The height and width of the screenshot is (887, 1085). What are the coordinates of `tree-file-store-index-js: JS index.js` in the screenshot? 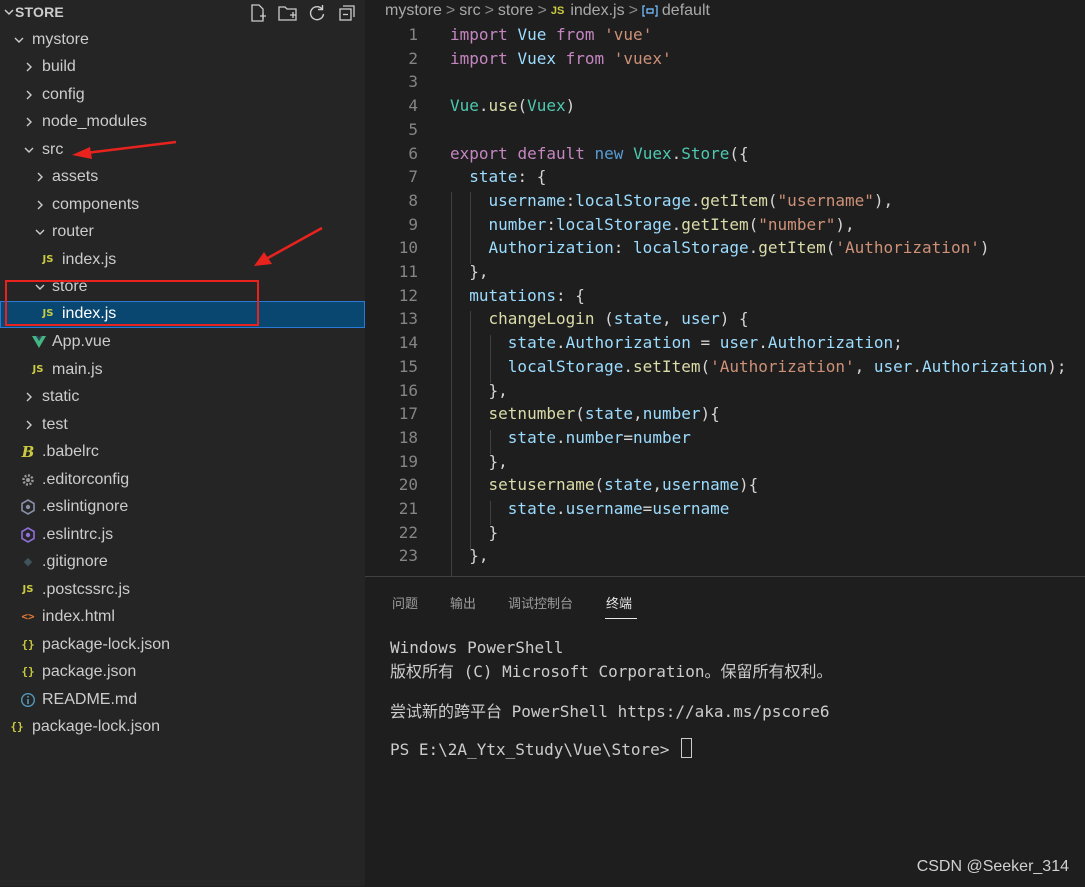 It's located at (182, 314).